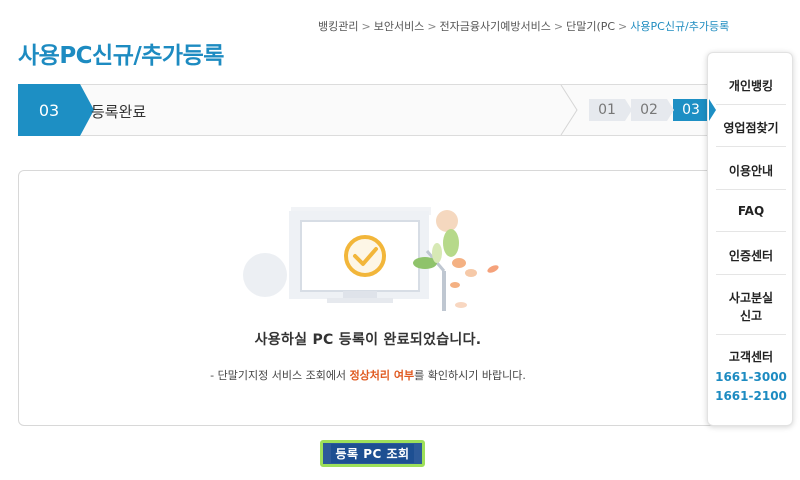 The height and width of the screenshot is (480, 800). What do you see at coordinates (751, 307) in the screenshot?
I see `quick-menu-loss-report: 사고분실 신고` at bounding box center [751, 307].